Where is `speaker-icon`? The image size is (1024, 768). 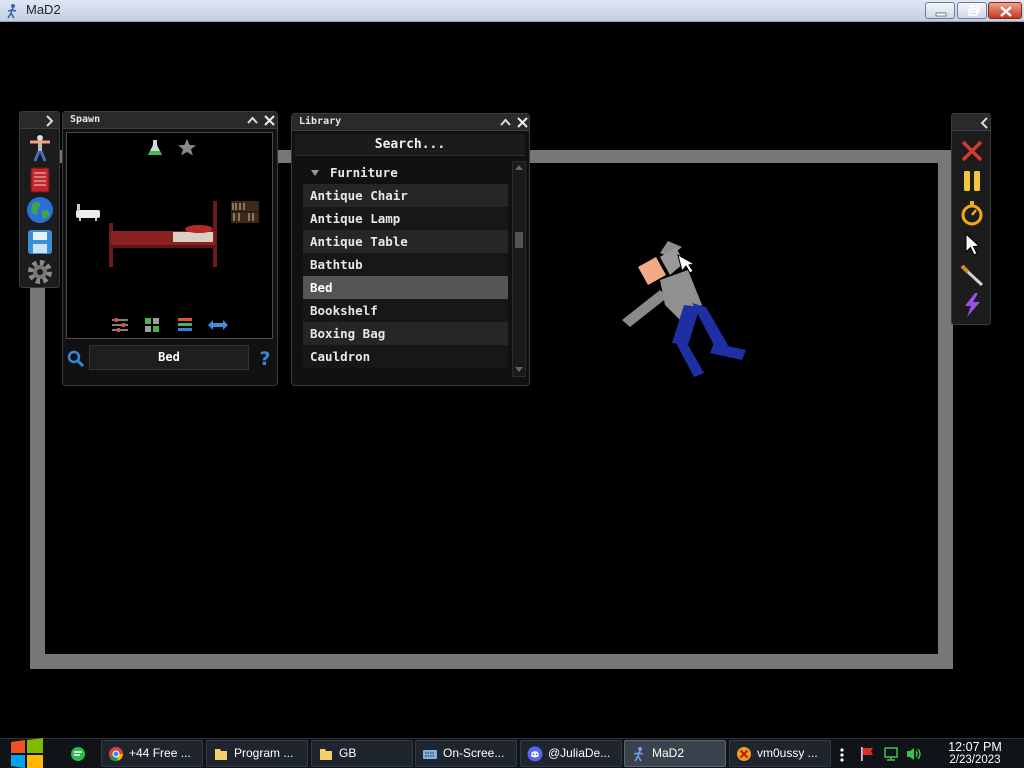 speaker-icon is located at coordinates (914, 754).